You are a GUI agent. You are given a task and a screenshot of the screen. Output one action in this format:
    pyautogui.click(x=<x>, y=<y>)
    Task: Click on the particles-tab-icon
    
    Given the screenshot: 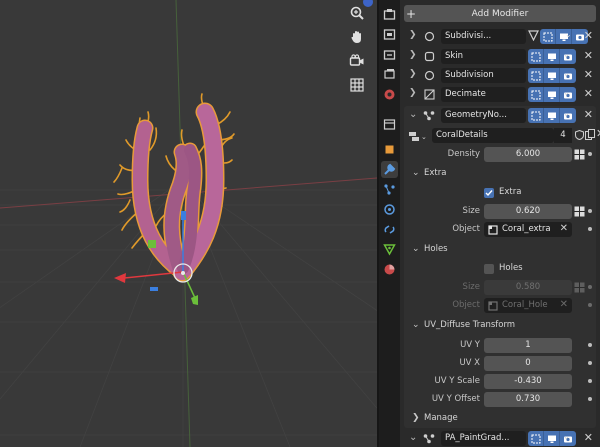 What is the action you would take?
    pyautogui.click(x=389, y=189)
    